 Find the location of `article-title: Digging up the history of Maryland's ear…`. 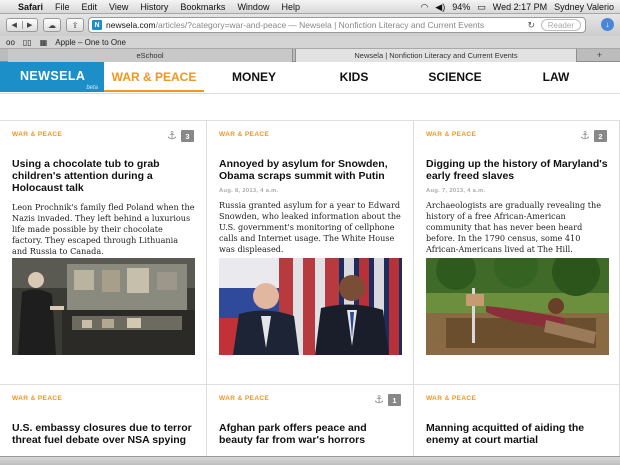

article-title: Digging up the history of Maryland's ear… is located at coordinates (517, 170).